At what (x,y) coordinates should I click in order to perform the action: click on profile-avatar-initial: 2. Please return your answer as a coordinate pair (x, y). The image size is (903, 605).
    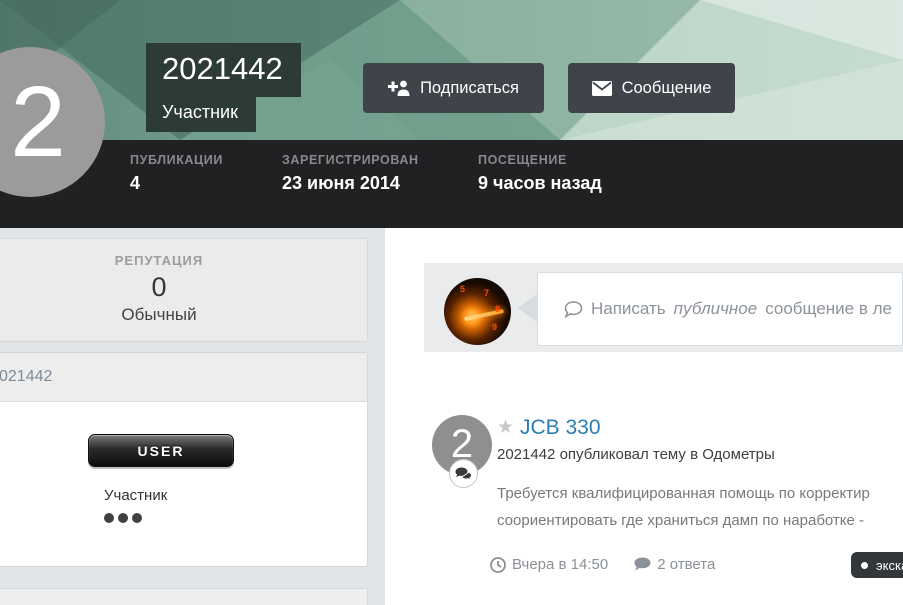
    Looking at the image, I should click on (38, 122).